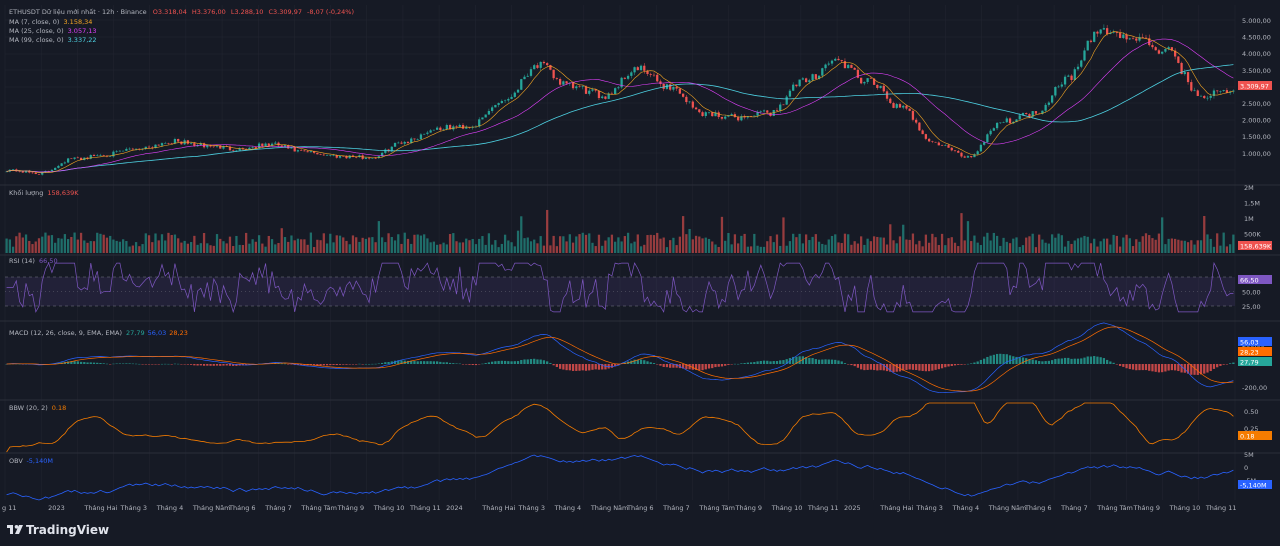 Image resolution: width=1280 pixels, height=546 pixels. What do you see at coordinates (37, 408) in the screenshot?
I see `bbw-legend: BBW (20, 2) 0.18` at bounding box center [37, 408].